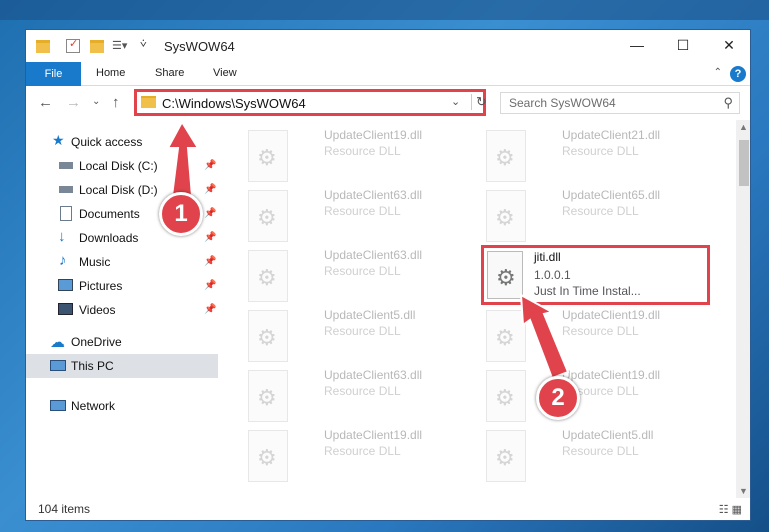  I want to click on scroll-down-icon: ▼, so click(743, 491).